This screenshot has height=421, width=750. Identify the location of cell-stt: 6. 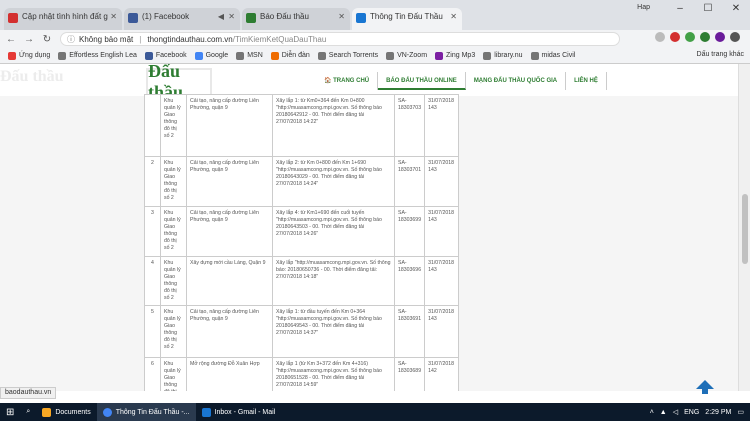
(152, 374).